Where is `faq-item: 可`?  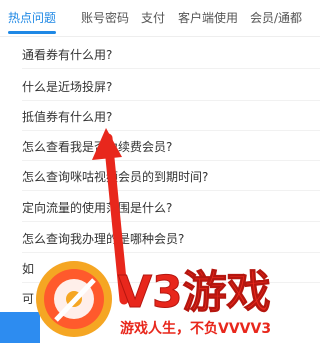
faq-item: 可 is located at coordinates (28, 298).